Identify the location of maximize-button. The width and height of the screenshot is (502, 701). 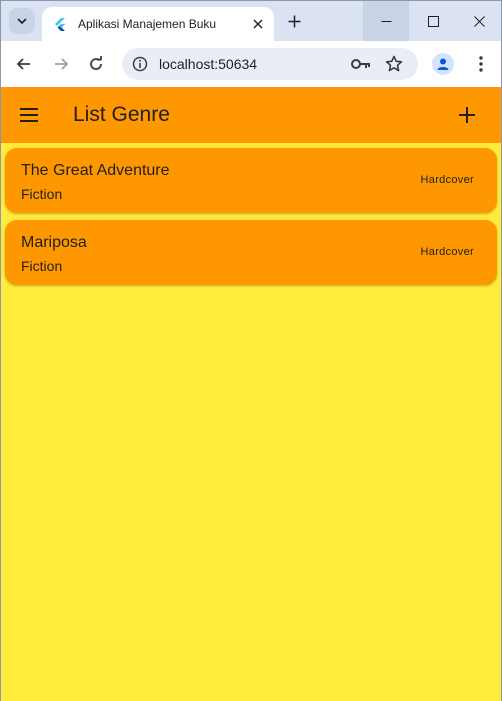
(433, 21).